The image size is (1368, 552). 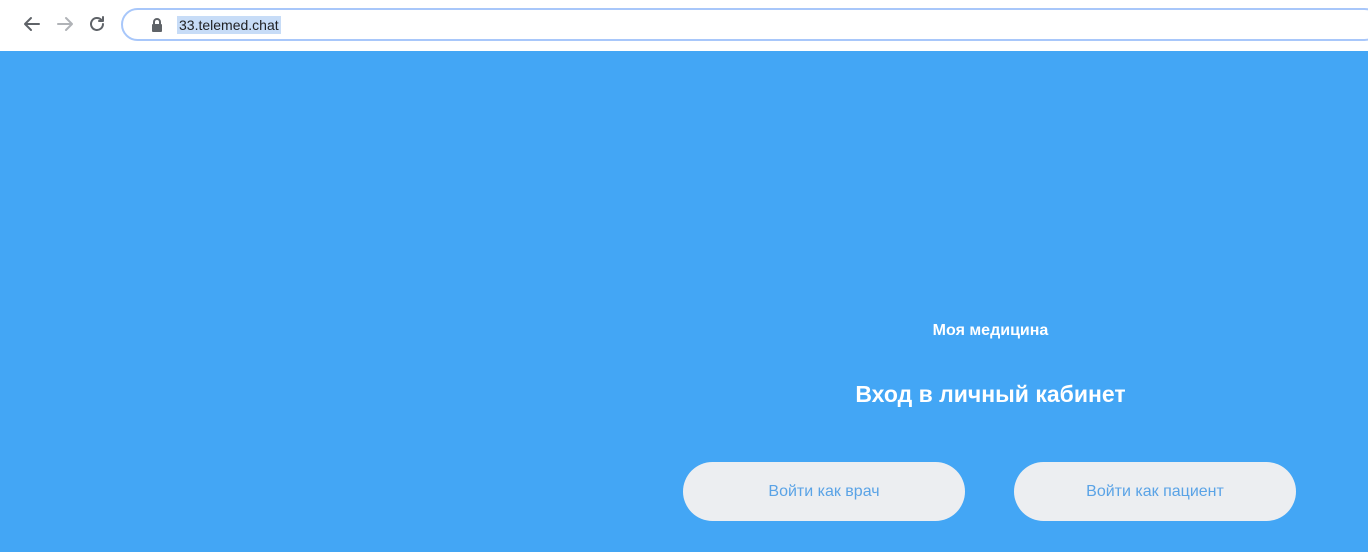 I want to click on address-bar, so click(x=744, y=24).